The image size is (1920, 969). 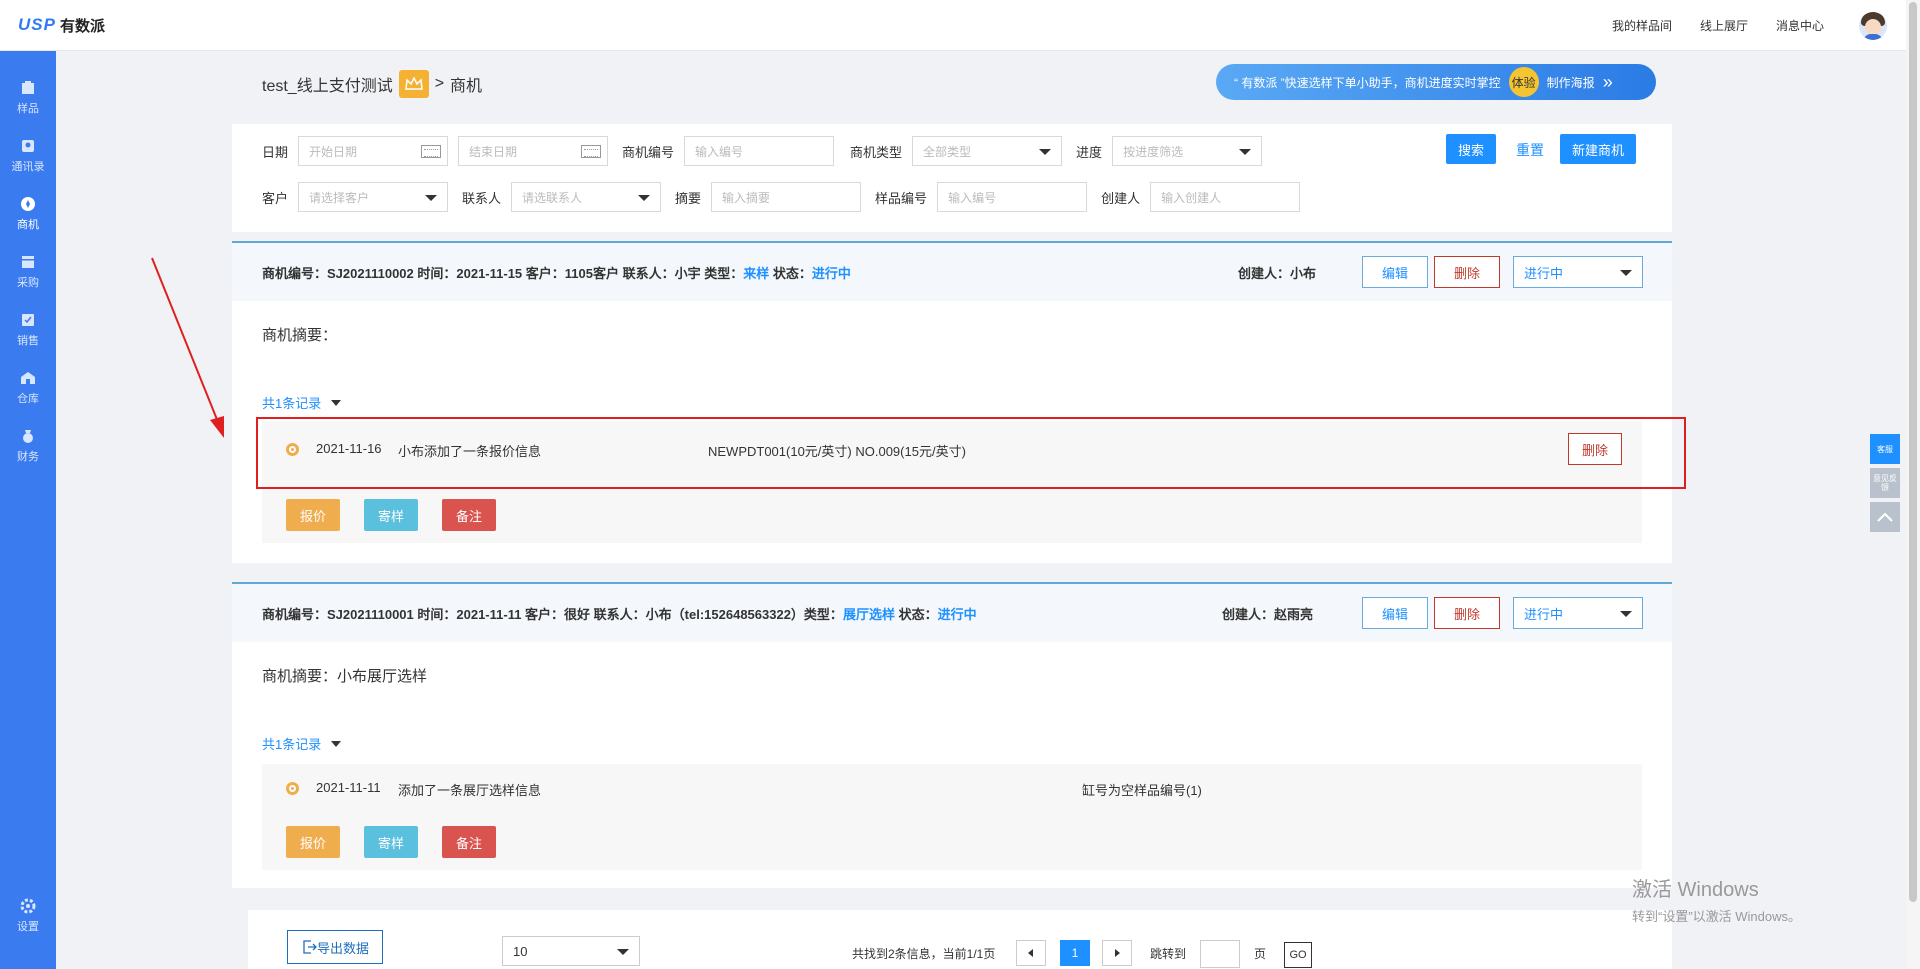 What do you see at coordinates (373, 151) in the screenshot?
I see `start-date-input: 开始日期` at bounding box center [373, 151].